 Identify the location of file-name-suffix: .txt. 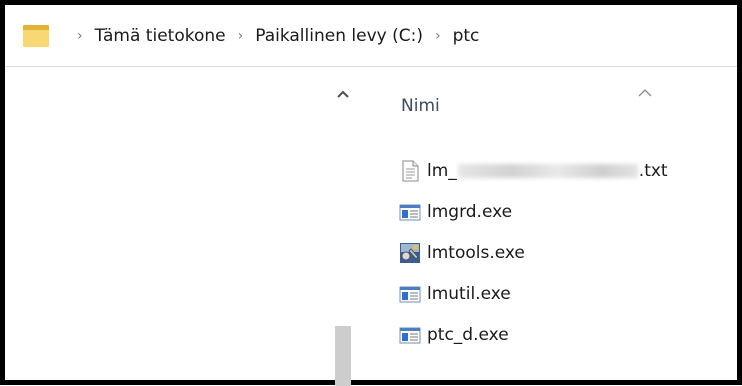
(653, 170).